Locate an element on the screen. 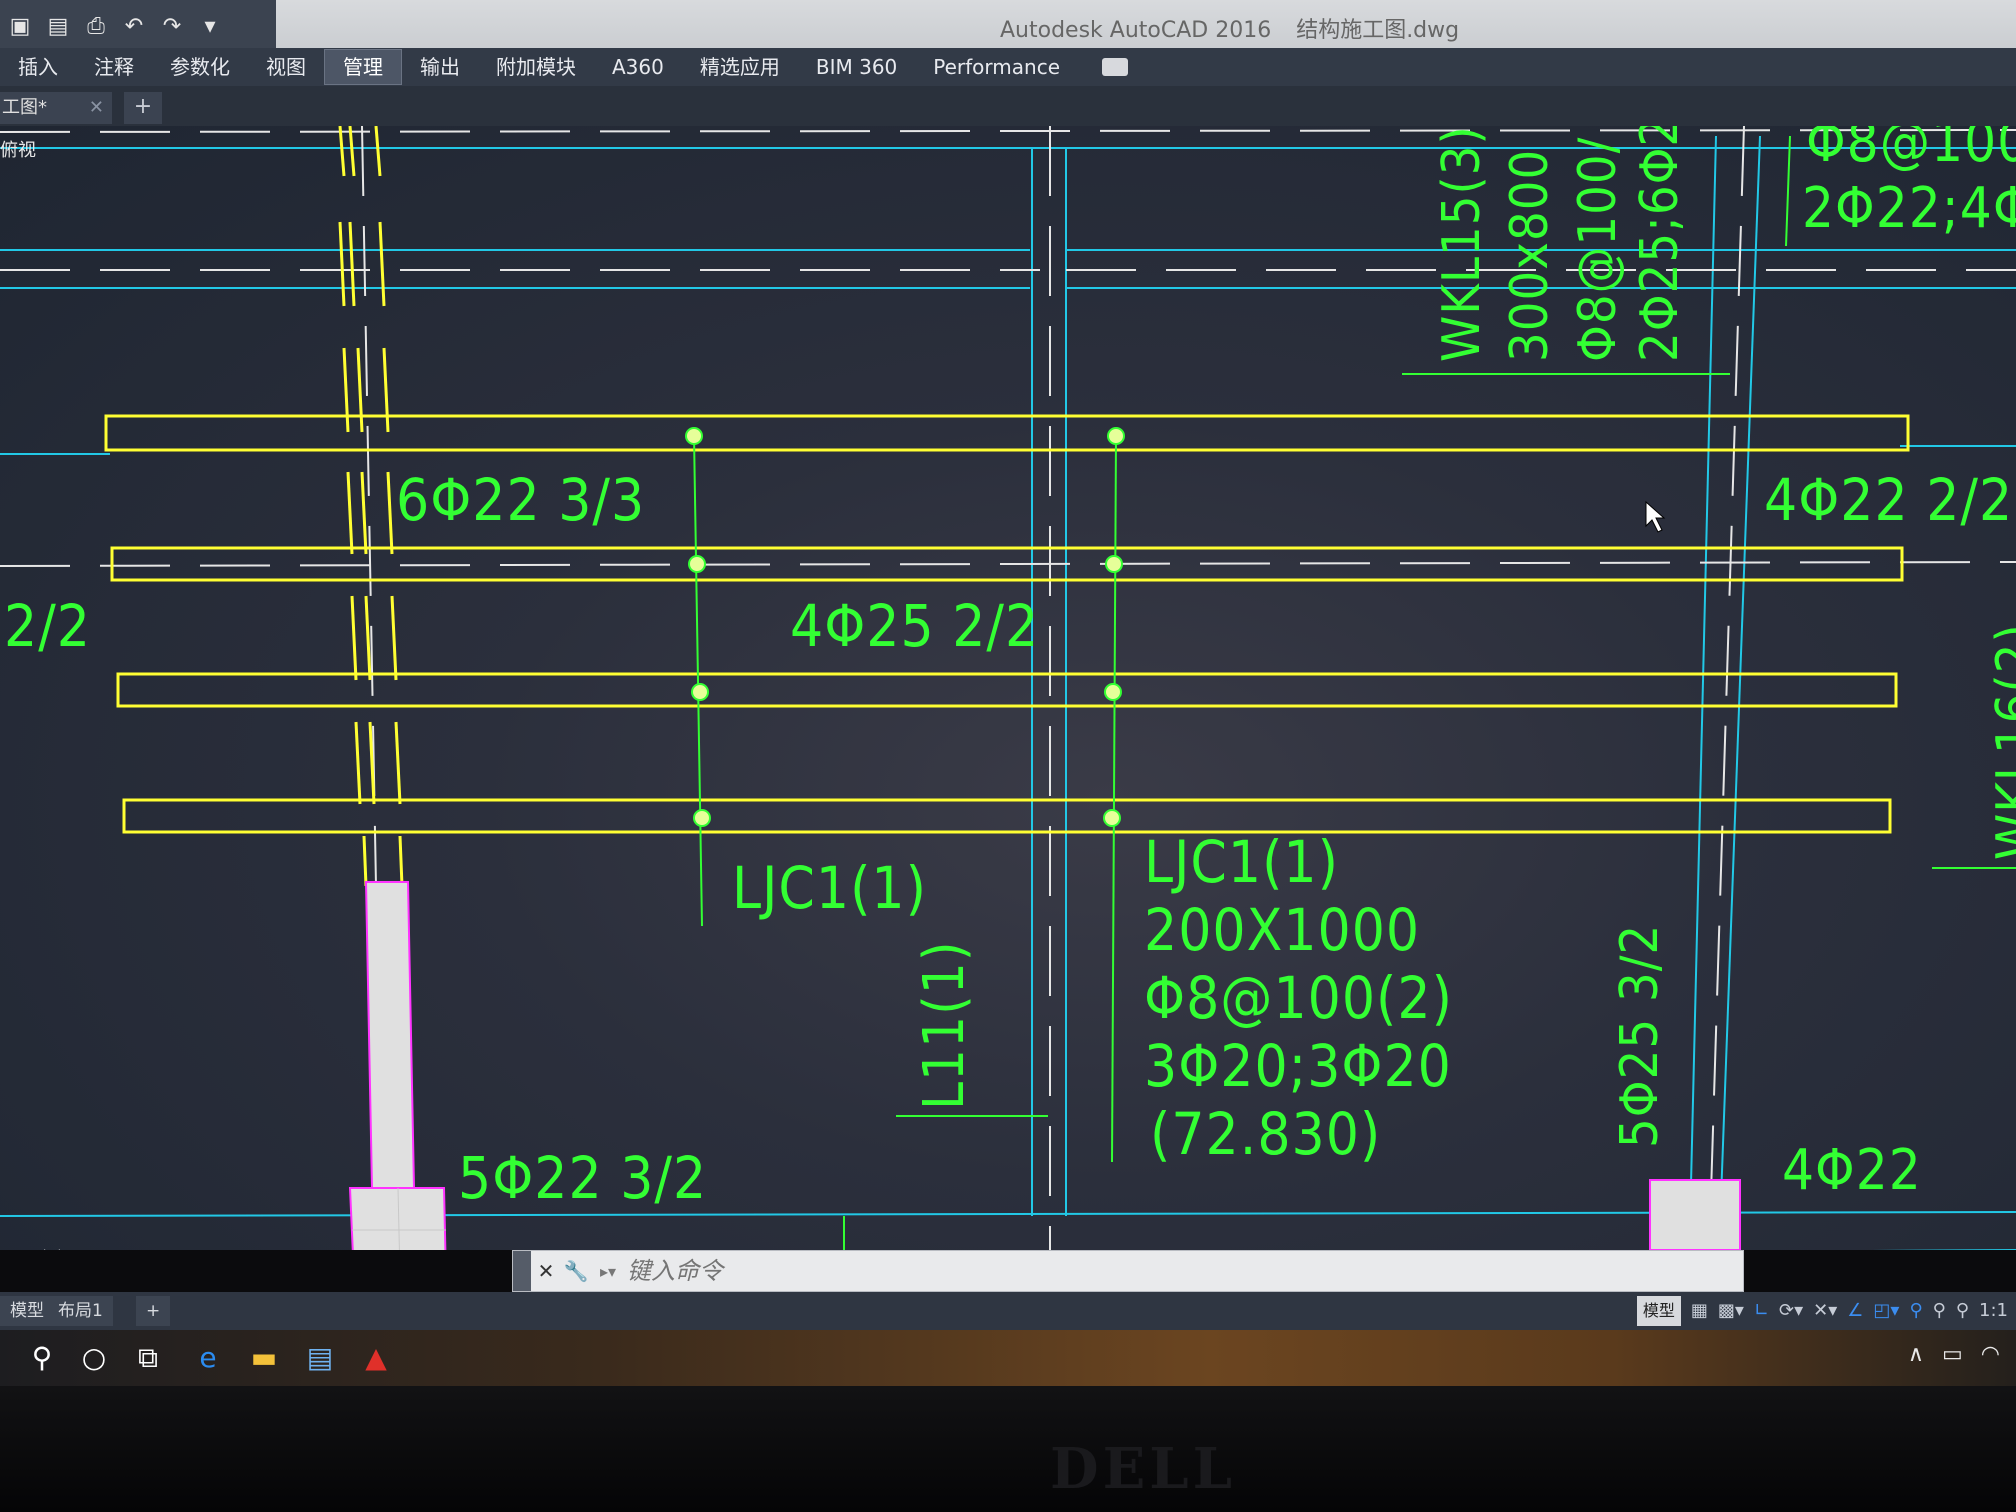  label-ljc-left: LJC1(1) is located at coordinates (829, 888).